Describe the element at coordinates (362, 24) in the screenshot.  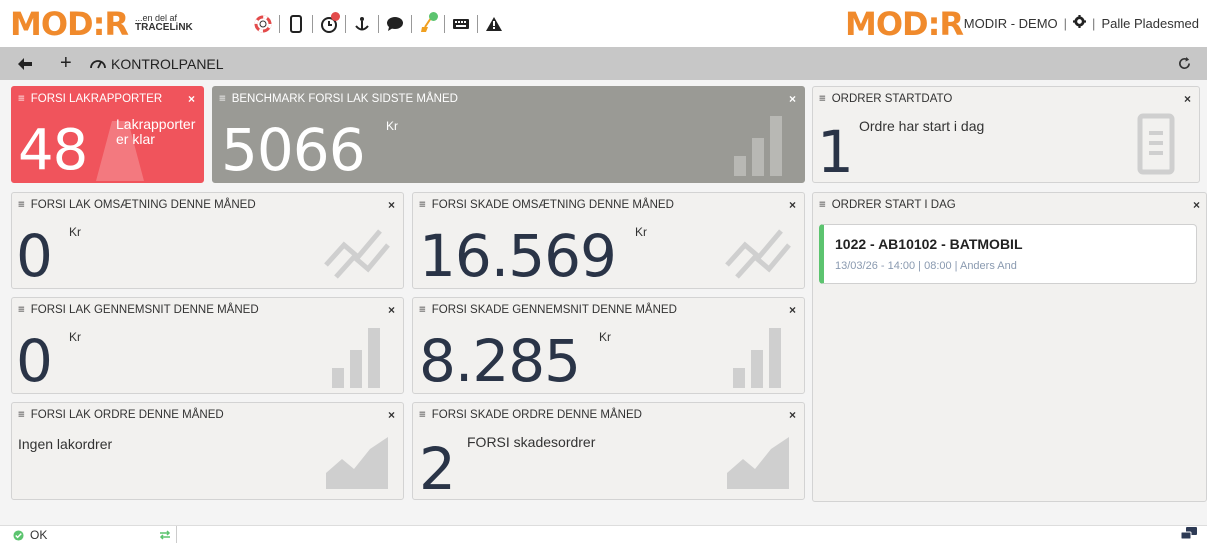
I see `anchor-icon` at that location.